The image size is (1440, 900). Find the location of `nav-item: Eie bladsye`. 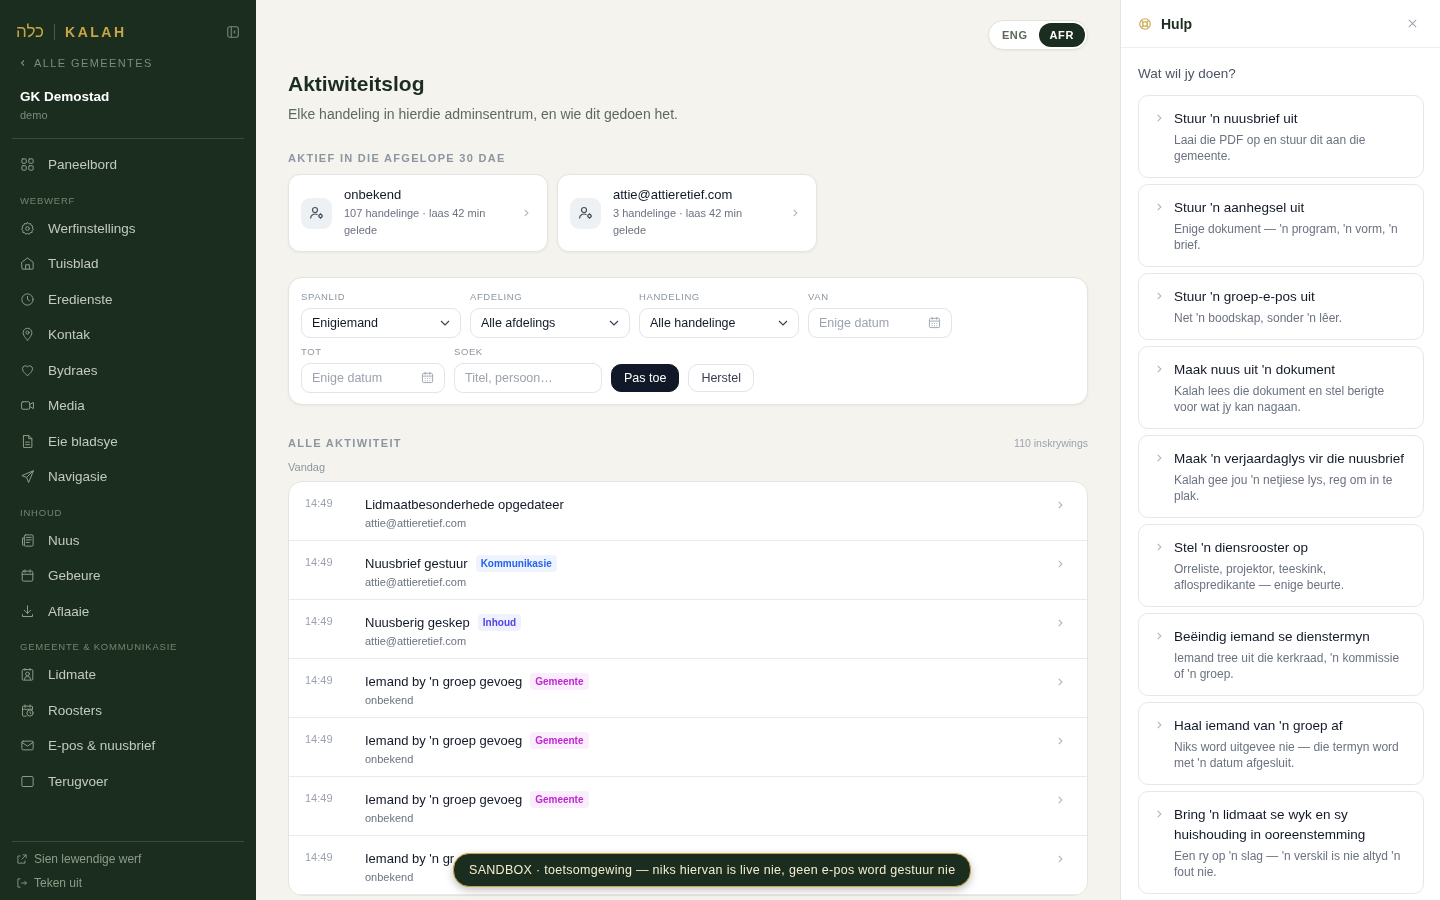

nav-item: Eie bladsye is located at coordinates (128, 441).